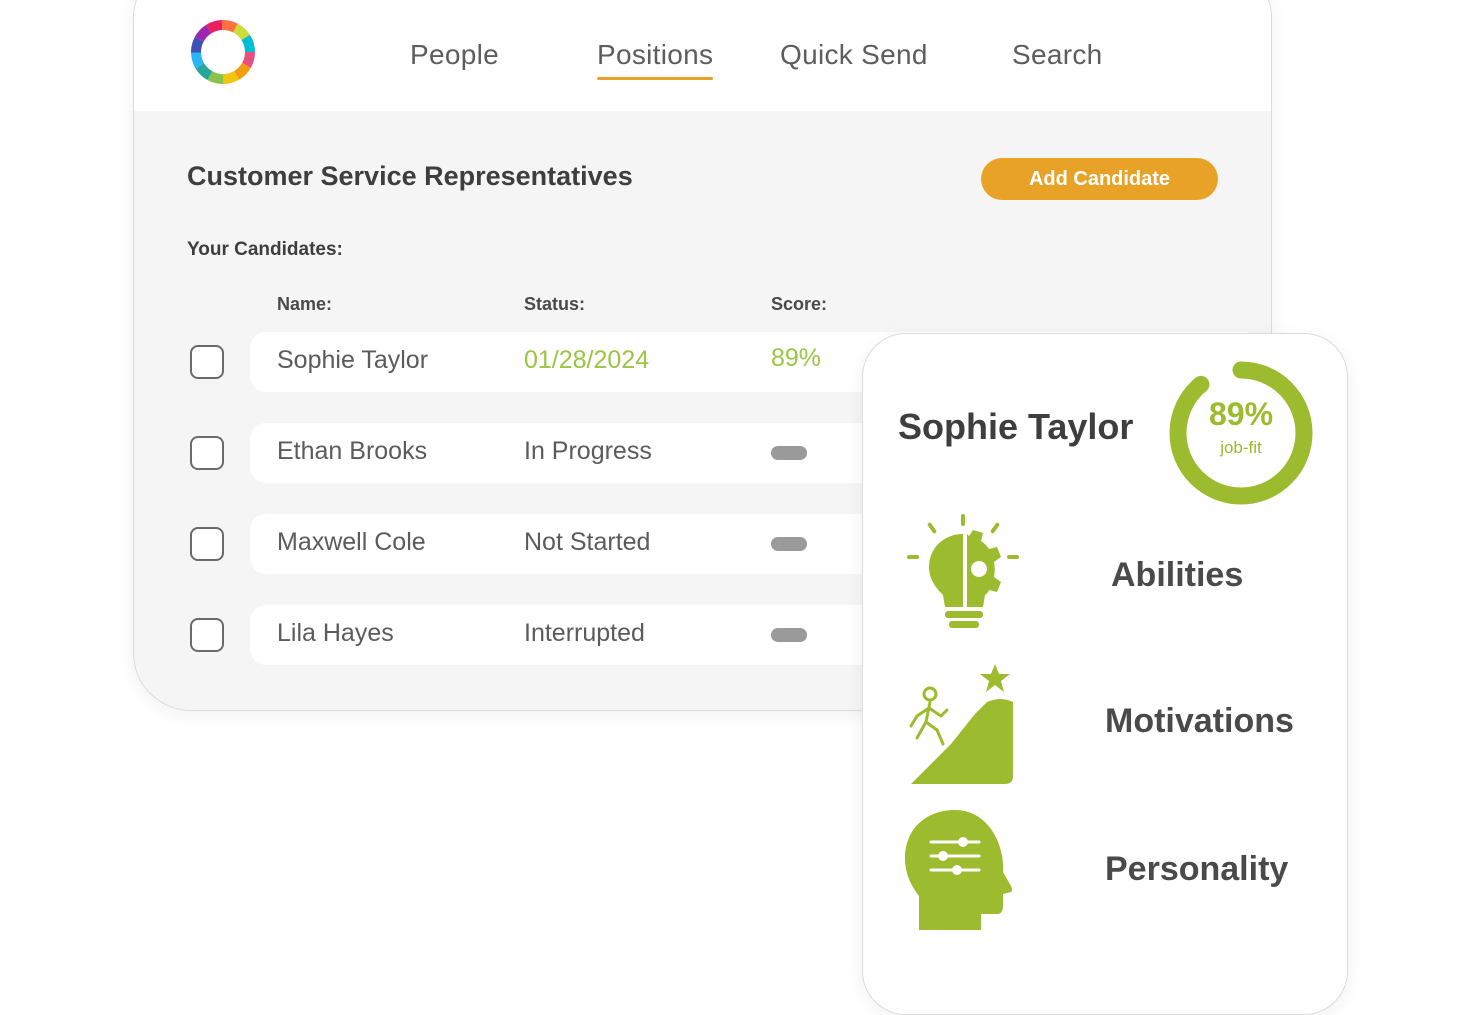 Image resolution: width=1480 pixels, height=1015 pixels. I want to click on nav-positions-label: Positions, so click(655, 54).